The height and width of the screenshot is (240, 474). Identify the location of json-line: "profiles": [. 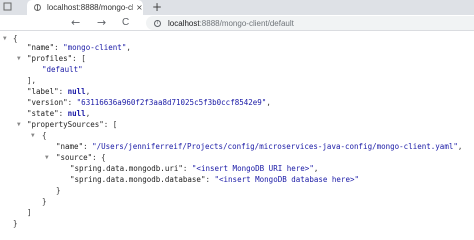
(56, 58).